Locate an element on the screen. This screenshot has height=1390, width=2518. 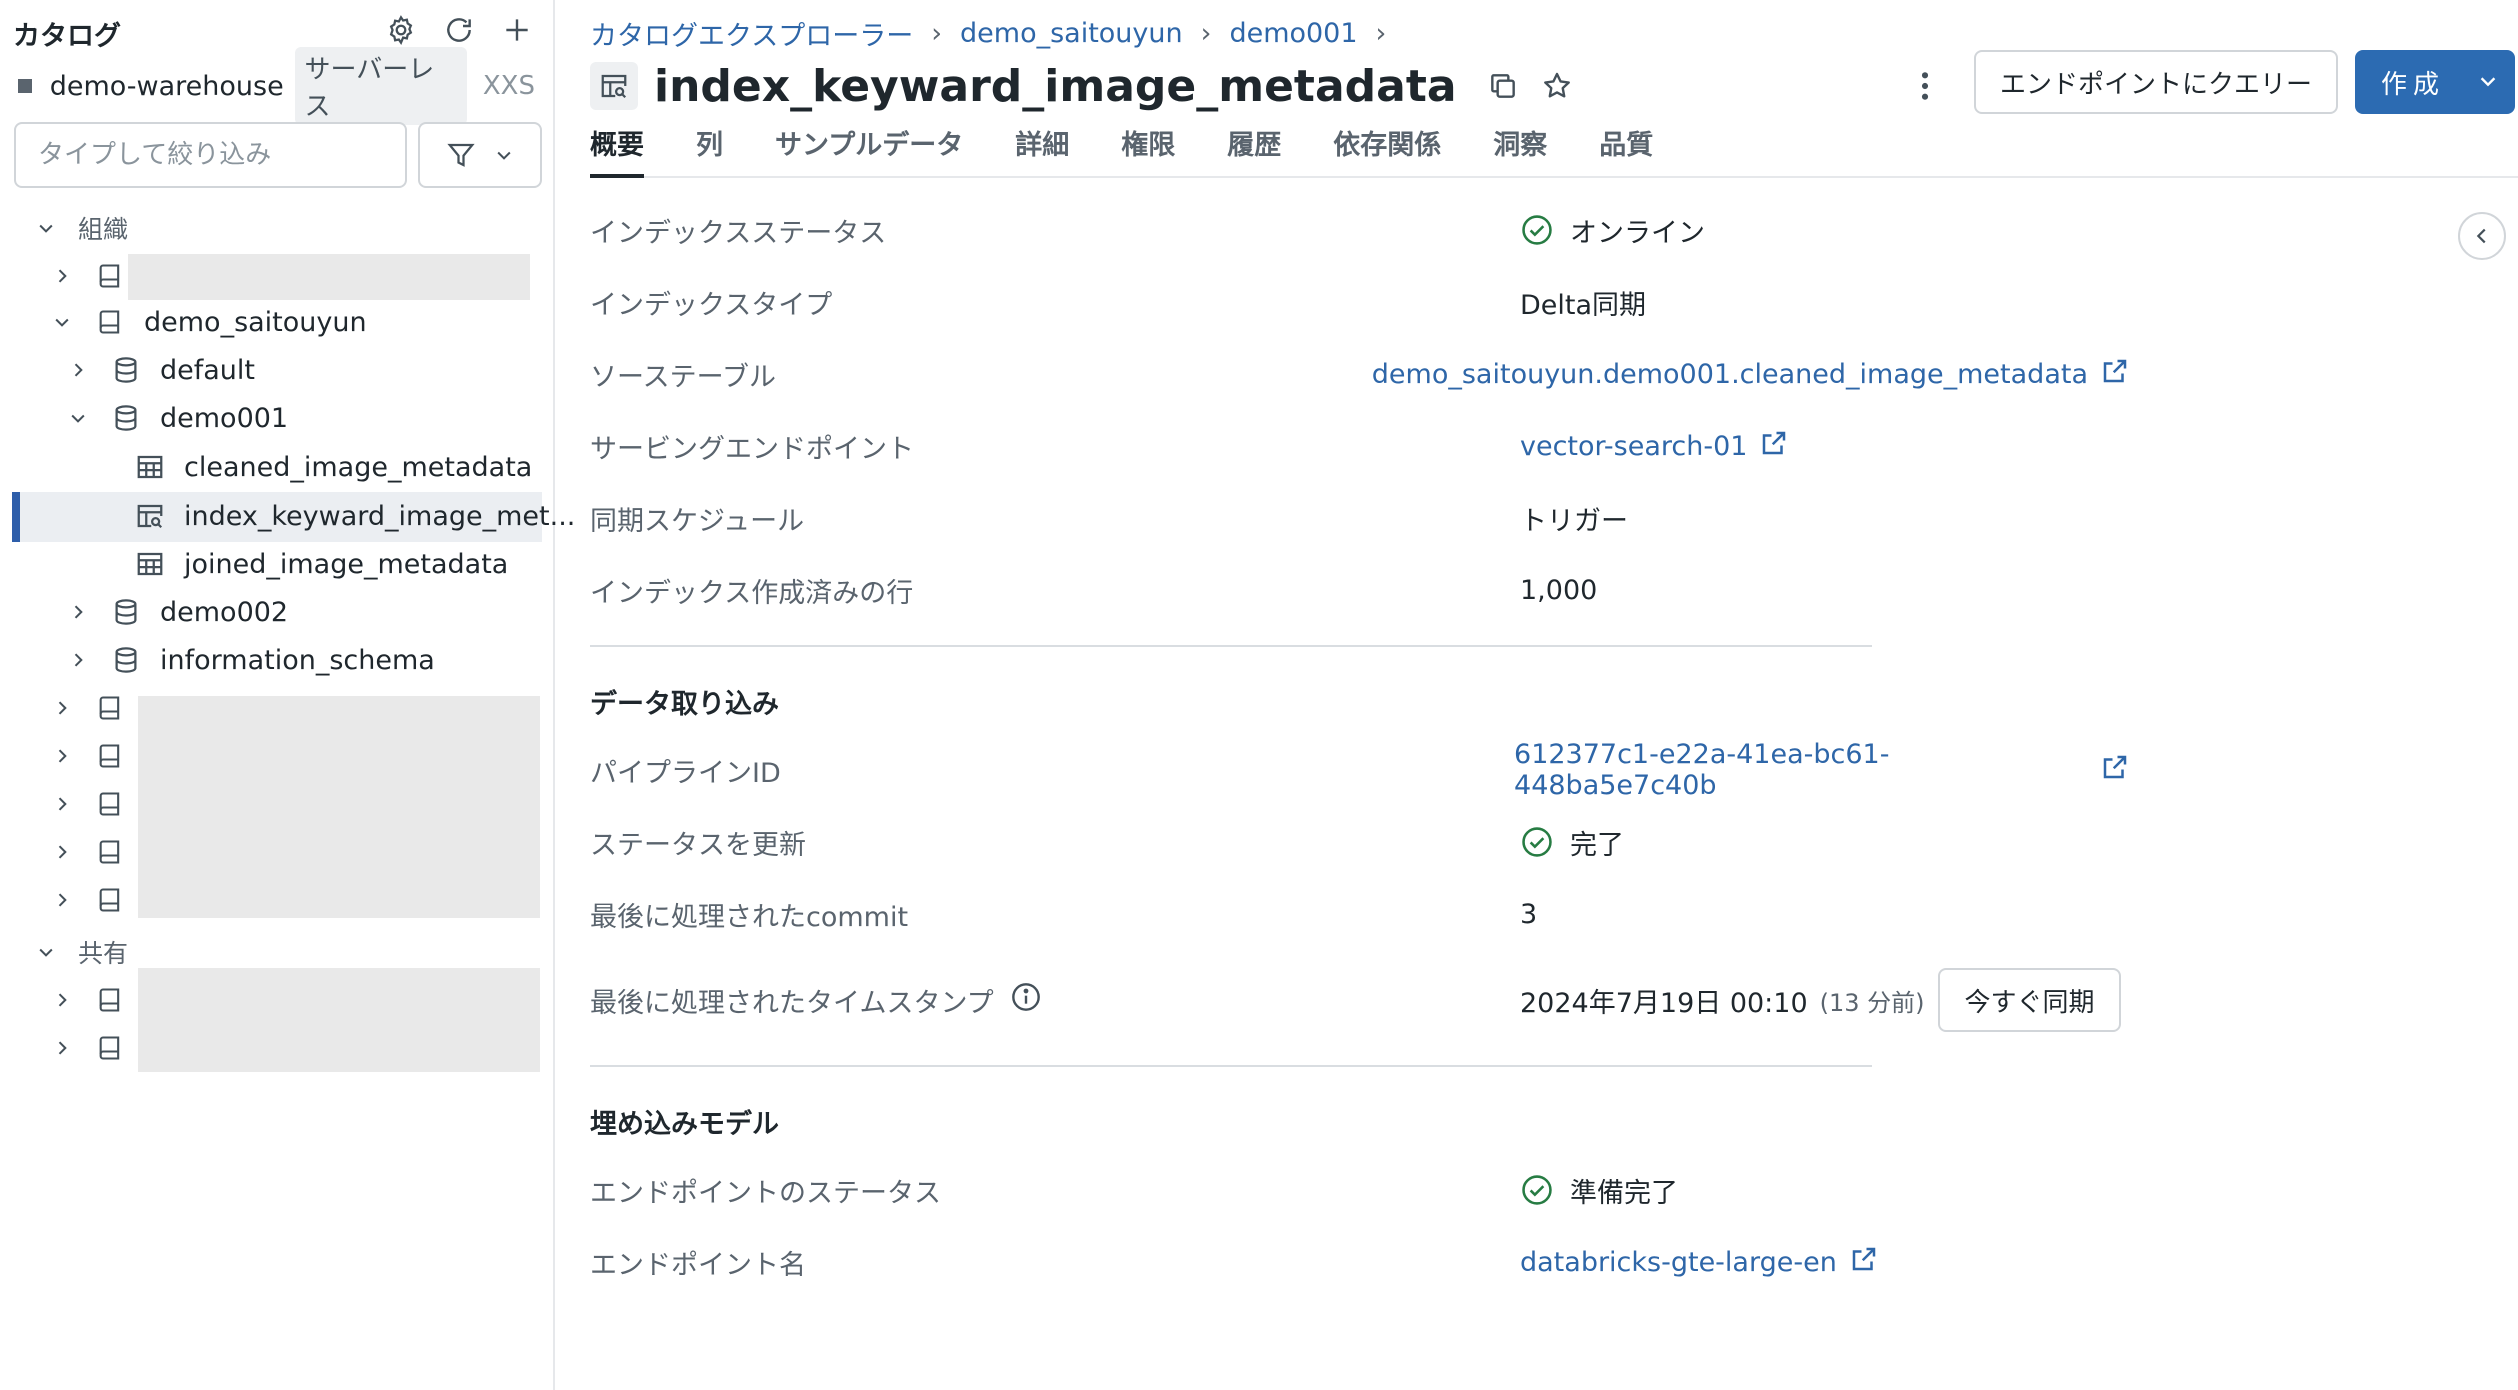
create-button: 作成 is located at coordinates (2435, 82).